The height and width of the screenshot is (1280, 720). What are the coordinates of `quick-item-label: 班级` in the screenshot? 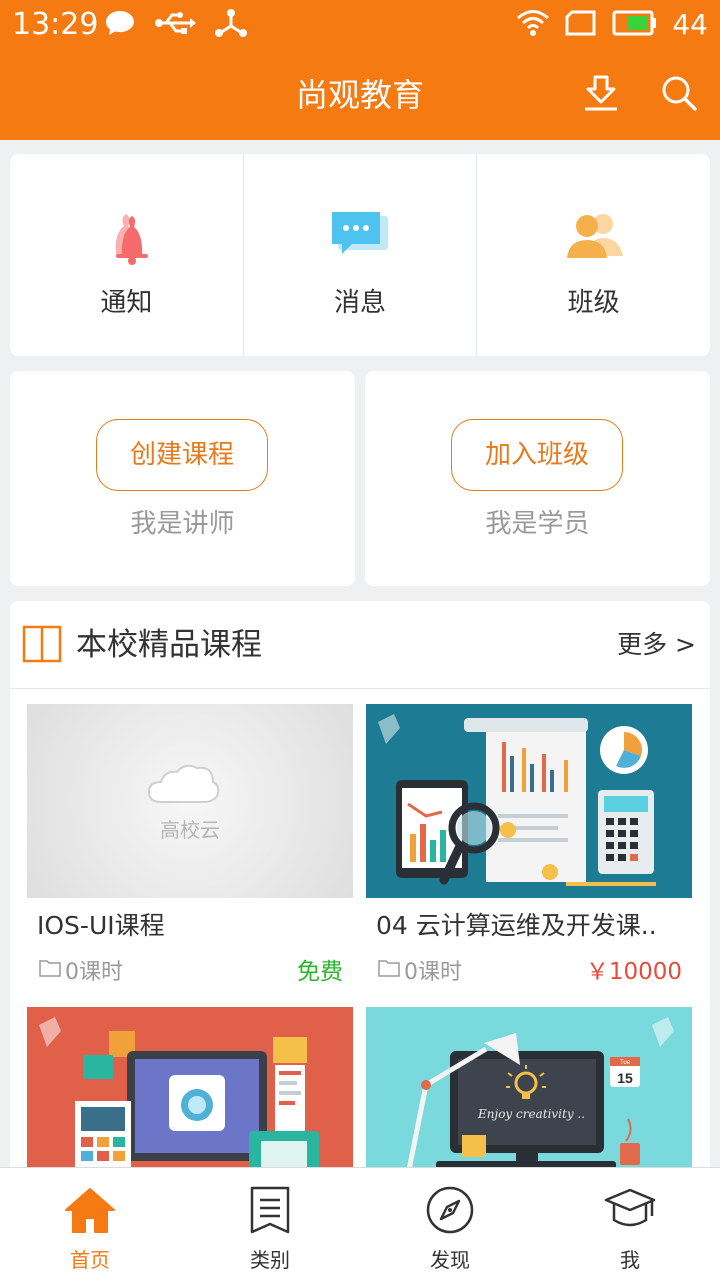 It's located at (593, 303).